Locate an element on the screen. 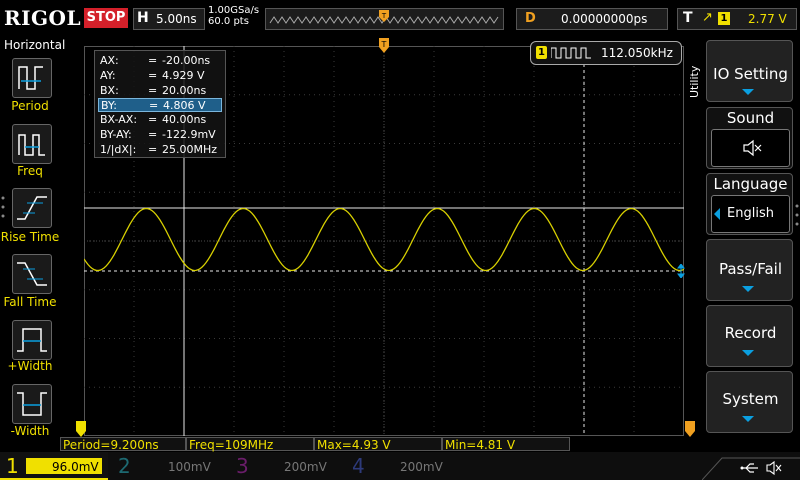  memory-depth: 60.0 pts is located at coordinates (228, 21).